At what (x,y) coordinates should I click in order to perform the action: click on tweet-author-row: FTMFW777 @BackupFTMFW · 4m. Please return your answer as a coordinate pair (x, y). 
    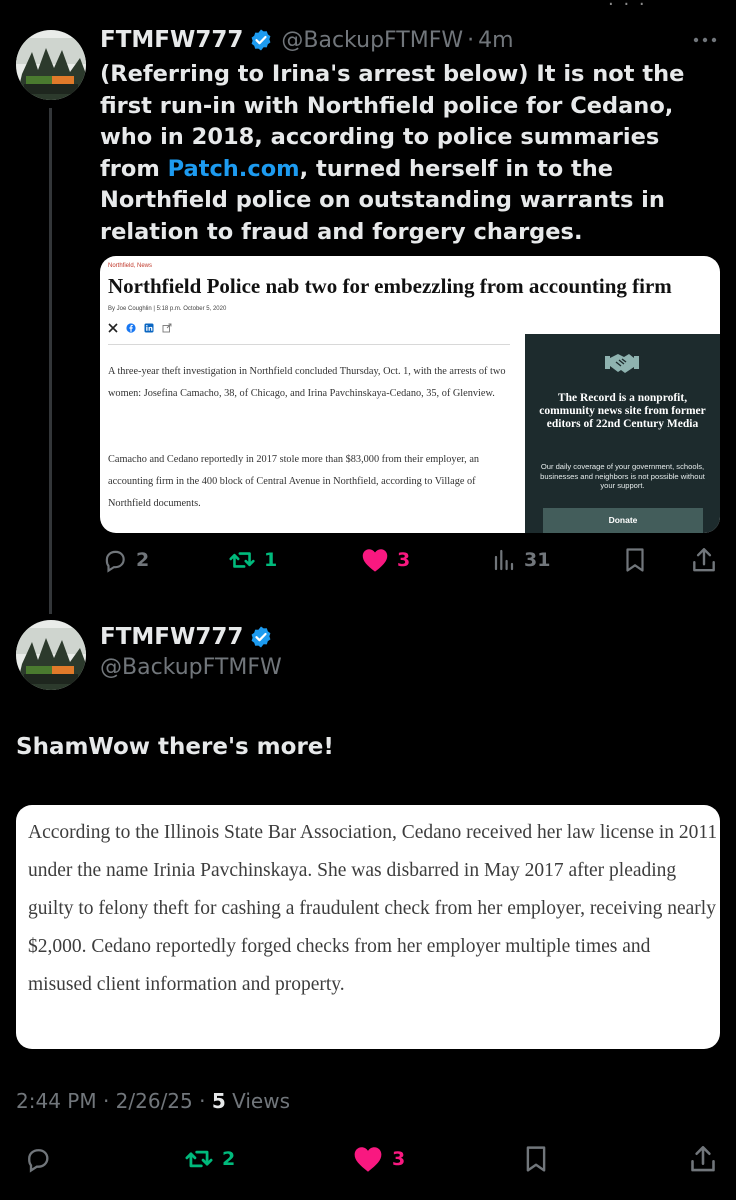
    Looking at the image, I should click on (307, 40).